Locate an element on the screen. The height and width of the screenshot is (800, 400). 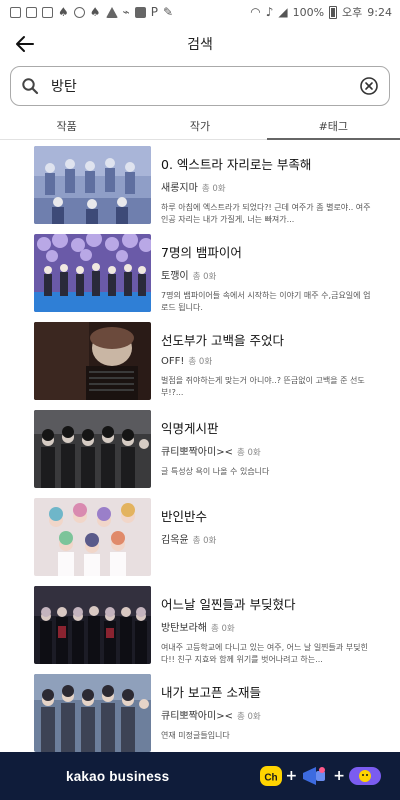
gallery-notification-icon is located at coordinates (47, 12).